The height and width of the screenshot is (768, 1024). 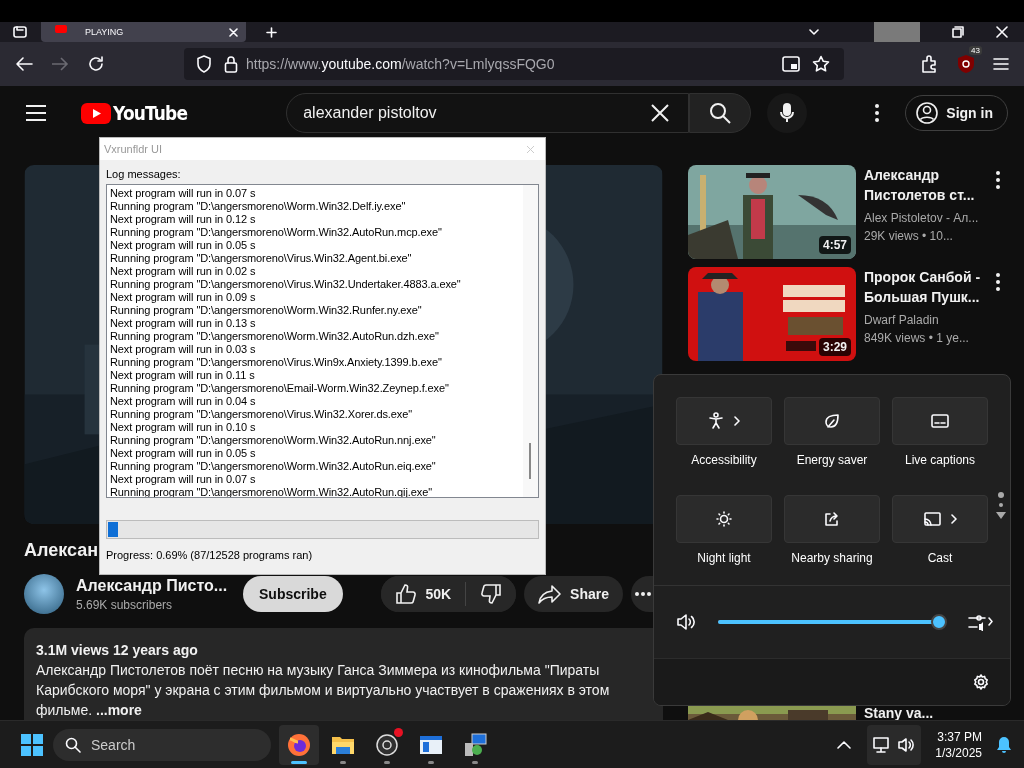 I want to click on log-label: Log messages:, so click(x=144, y=174).